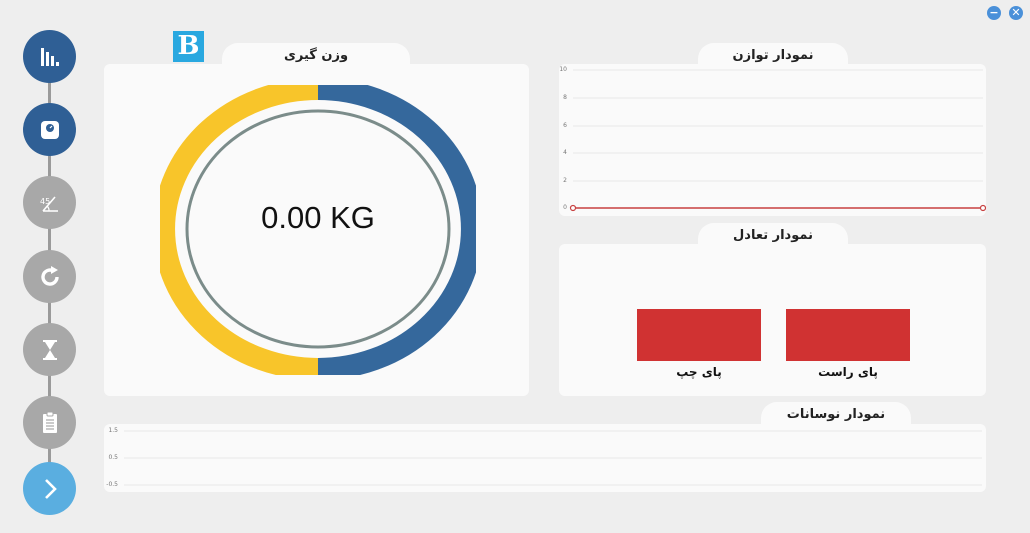  Describe the element at coordinates (565, 207) in the screenshot. I see `y-tick-label: 0` at that location.